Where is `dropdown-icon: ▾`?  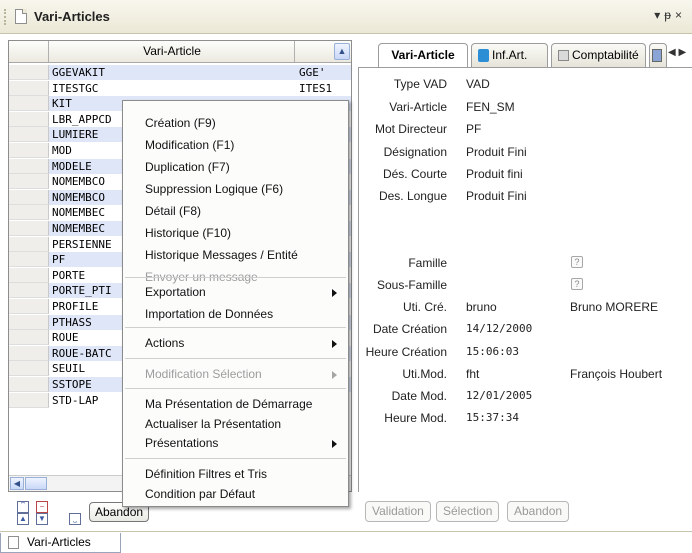 dropdown-icon: ▾ is located at coordinates (659, 15).